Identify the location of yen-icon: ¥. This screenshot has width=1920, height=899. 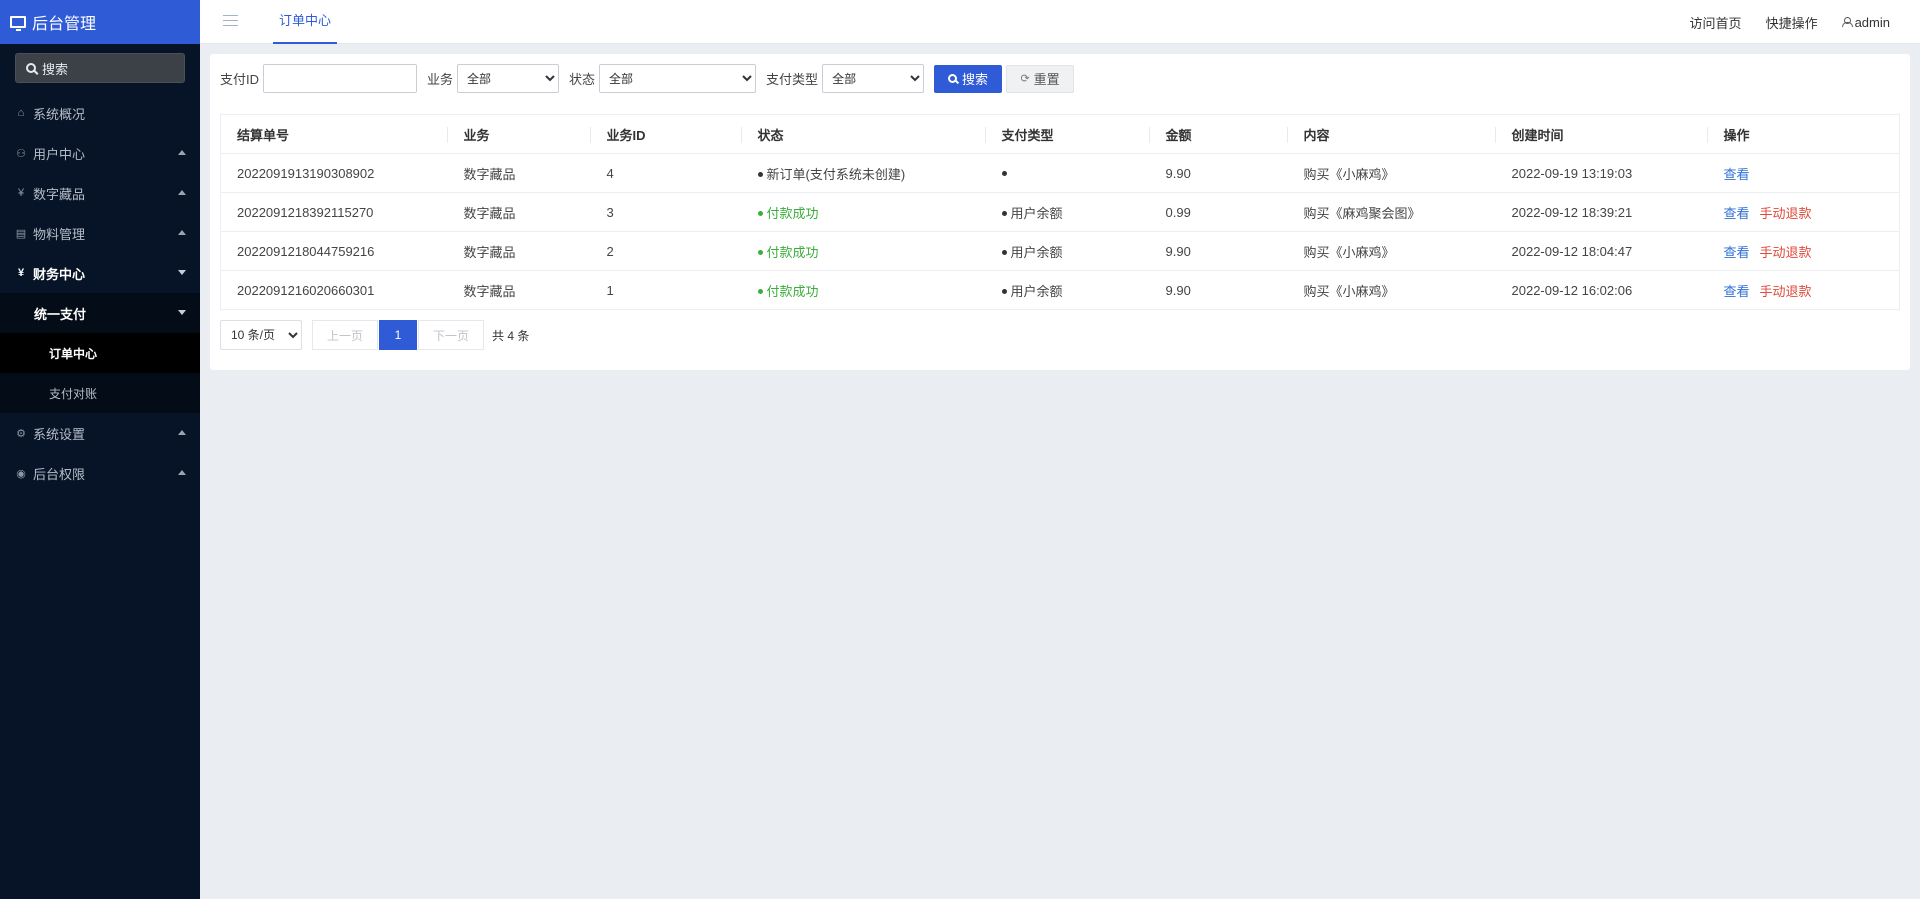
(21, 273).